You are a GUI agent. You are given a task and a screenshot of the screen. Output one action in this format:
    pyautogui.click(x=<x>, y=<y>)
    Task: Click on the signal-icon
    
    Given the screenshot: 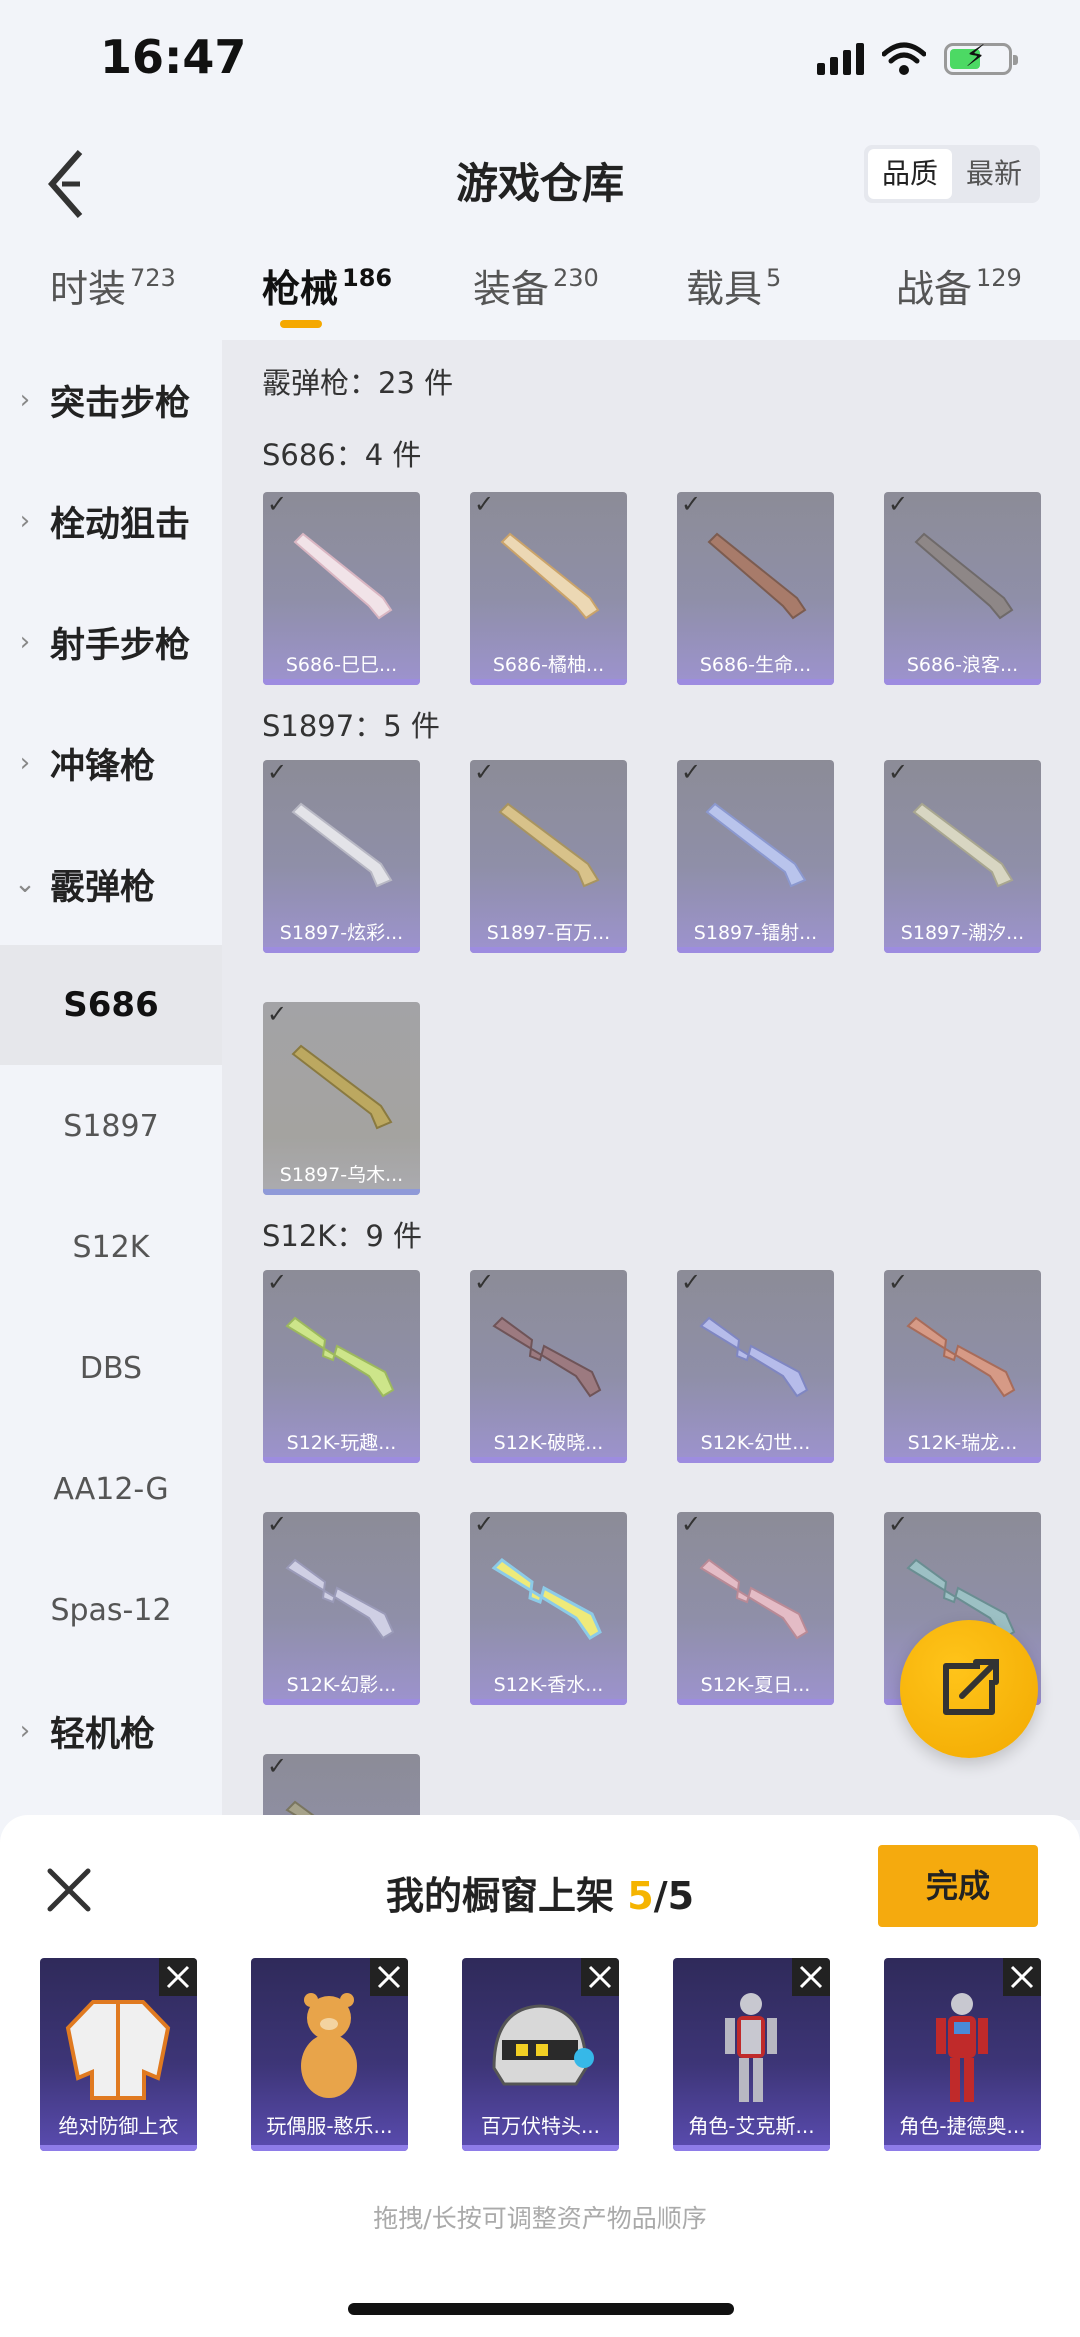 What is the action you would take?
    pyautogui.click(x=840, y=59)
    